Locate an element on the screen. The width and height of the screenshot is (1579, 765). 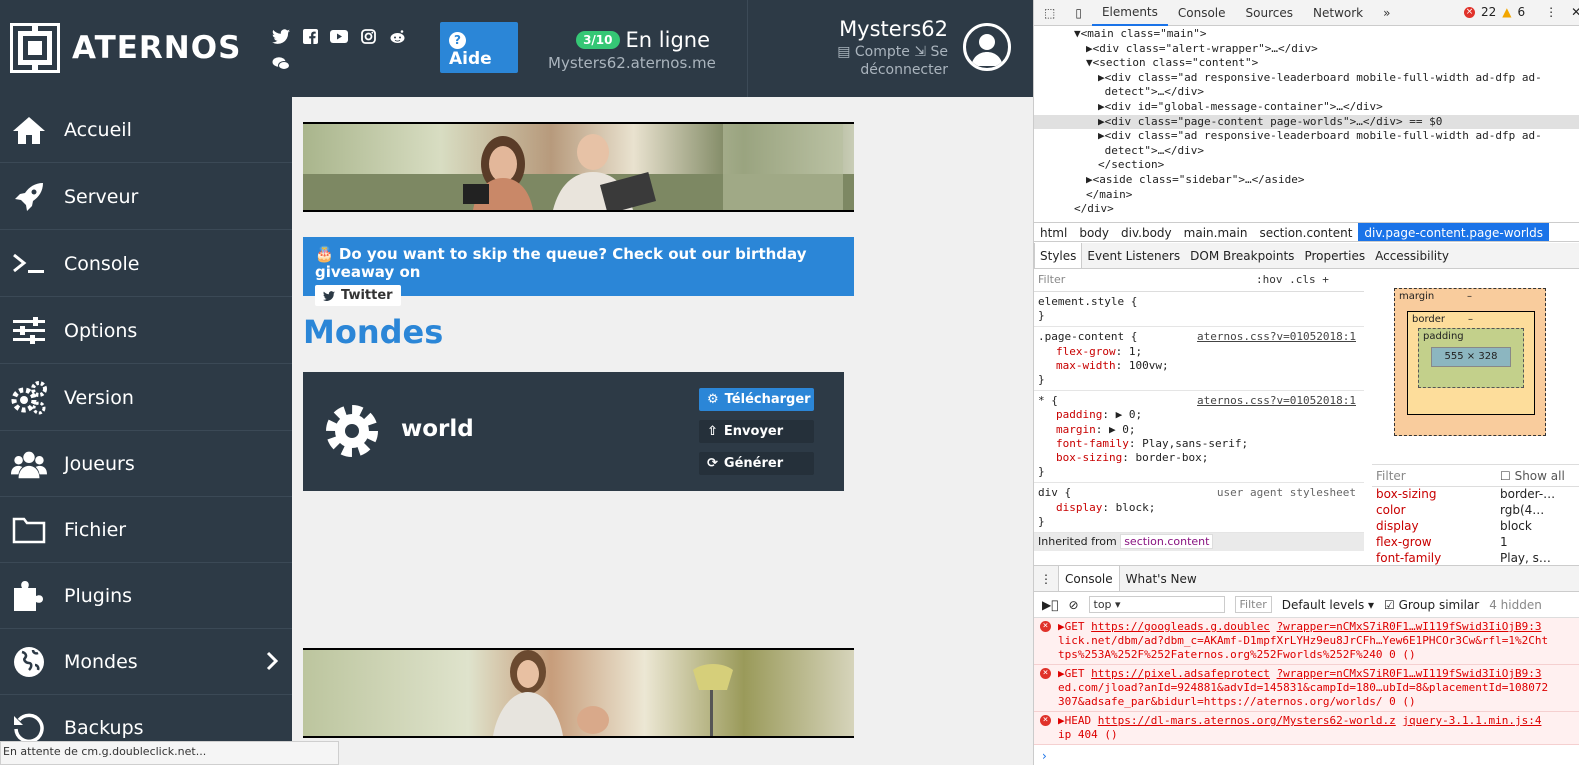
box-model-border: border – padding 555 × 328 is located at coordinates (1471, 363).